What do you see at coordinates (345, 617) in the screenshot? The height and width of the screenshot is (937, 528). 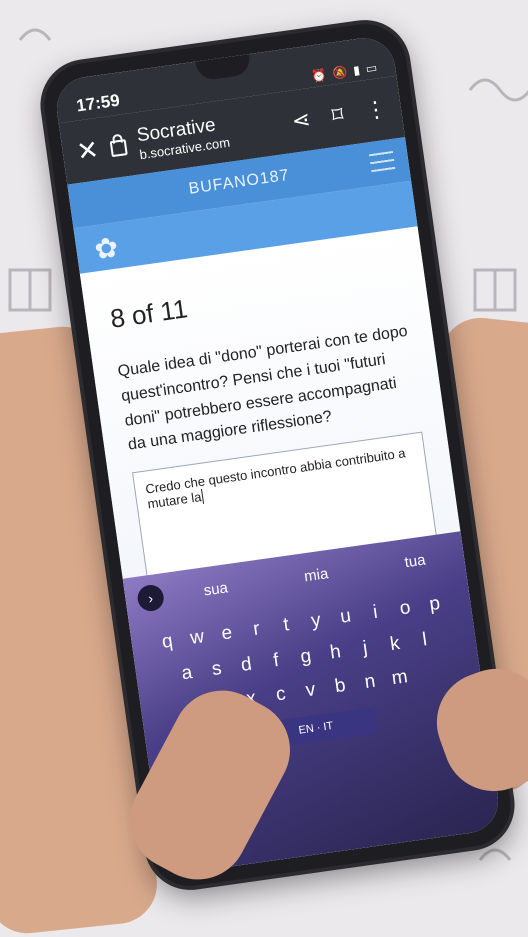 I see `key: u` at bounding box center [345, 617].